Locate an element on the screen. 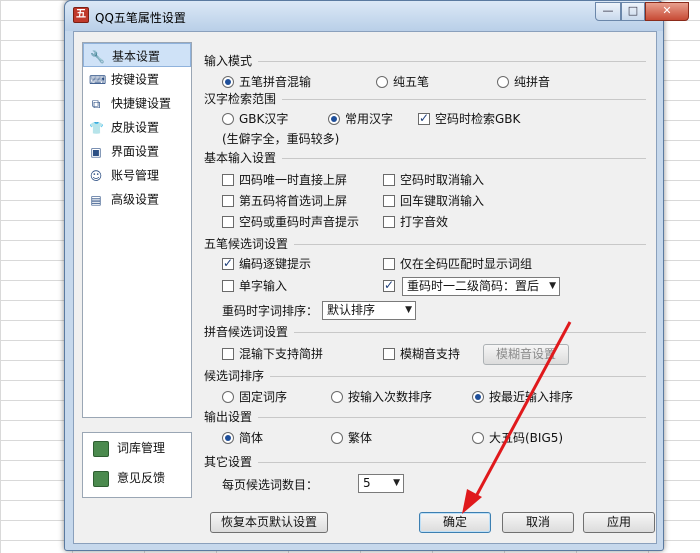 This screenshot has height=553, width=700. radio-order-recent: 按最近输入排序 is located at coordinates (522, 397).